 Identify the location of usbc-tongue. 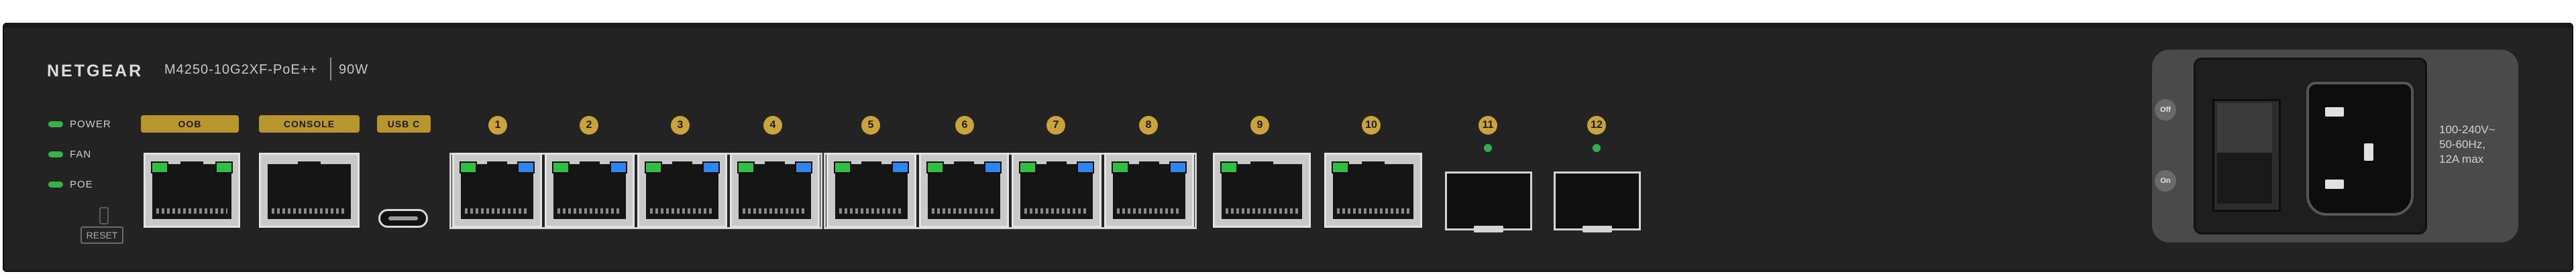
(403, 218).